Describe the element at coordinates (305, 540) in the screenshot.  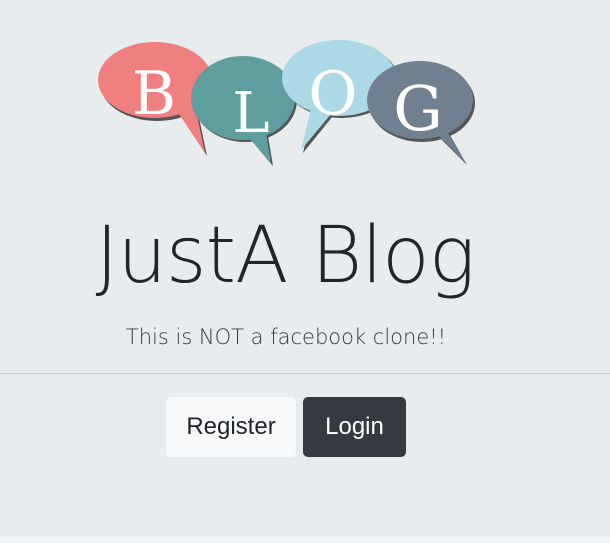
I see `footer-strip` at that location.